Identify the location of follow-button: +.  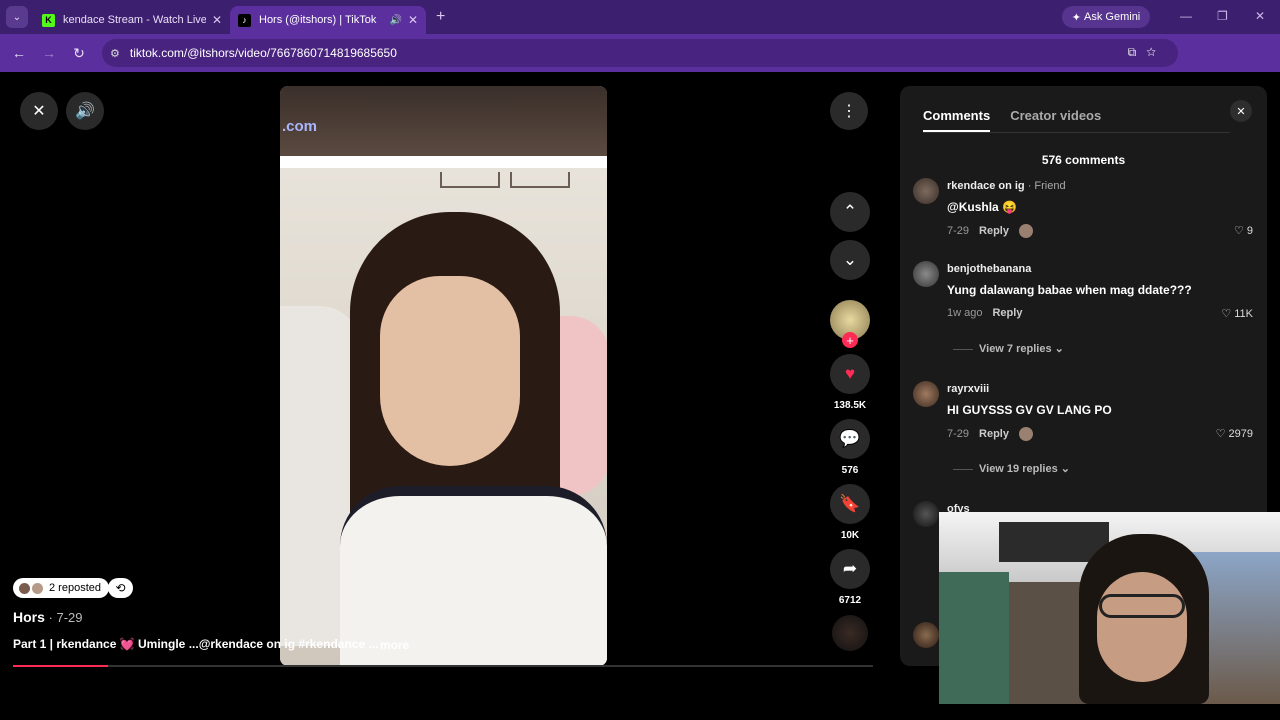
(850, 340).